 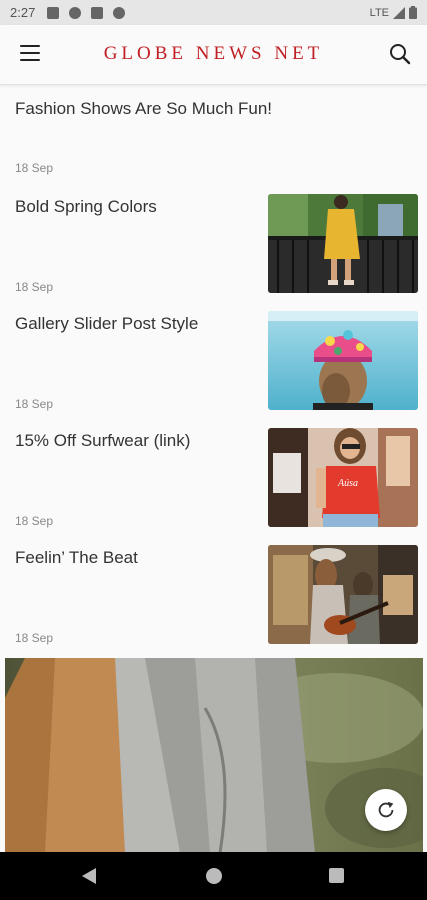 I want to click on system-nav-bar, so click(x=213, y=876).